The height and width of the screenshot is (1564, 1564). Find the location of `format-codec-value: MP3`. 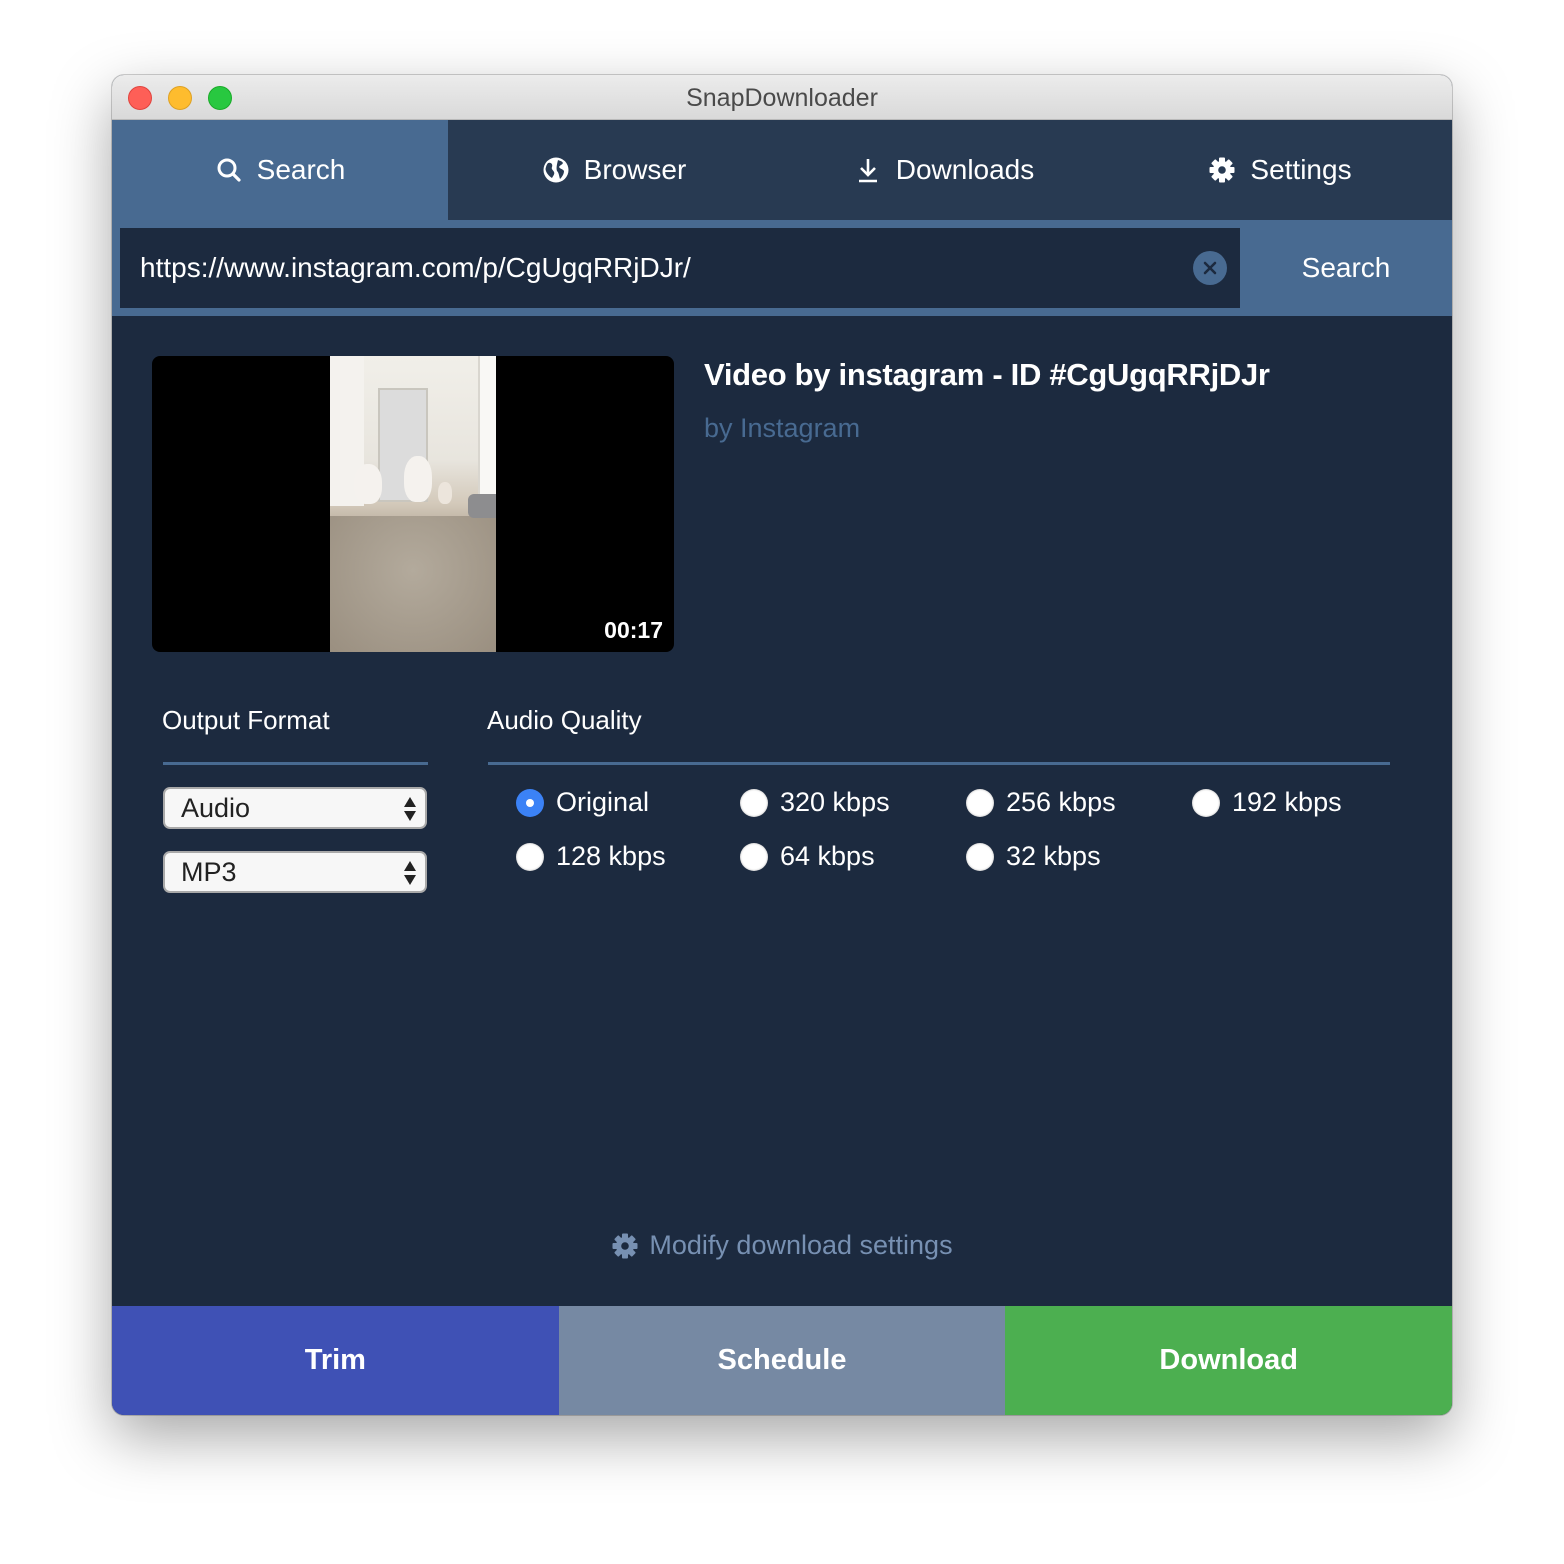

format-codec-value: MP3 is located at coordinates (209, 871).